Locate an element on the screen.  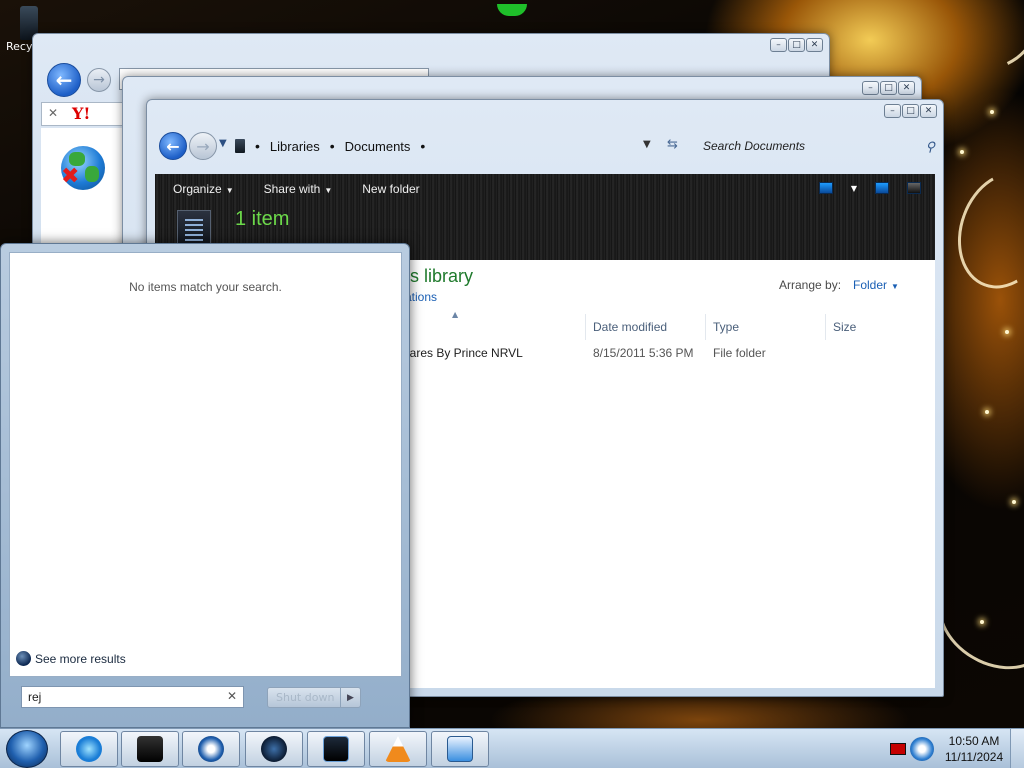
taskbar-globe is located at coordinates (274, 749).